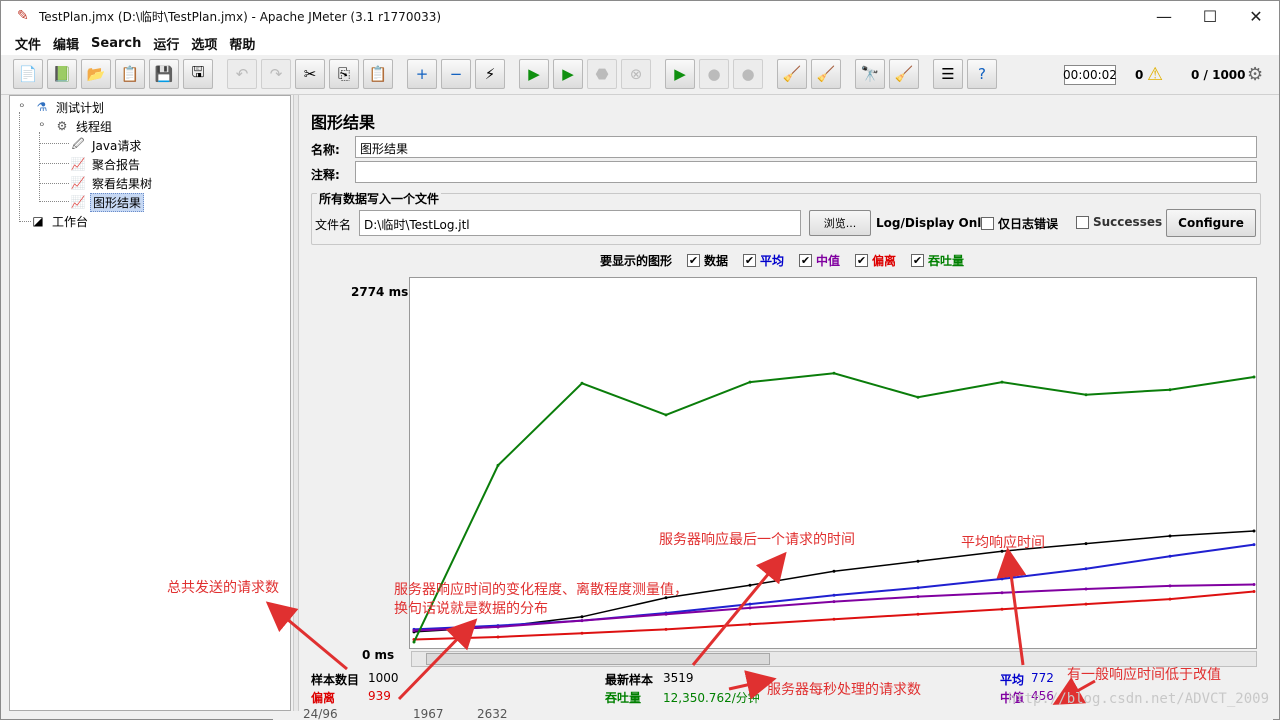  What do you see at coordinates (752, 685) in the screenshot?
I see `arrow-throughput` at bounding box center [752, 685].